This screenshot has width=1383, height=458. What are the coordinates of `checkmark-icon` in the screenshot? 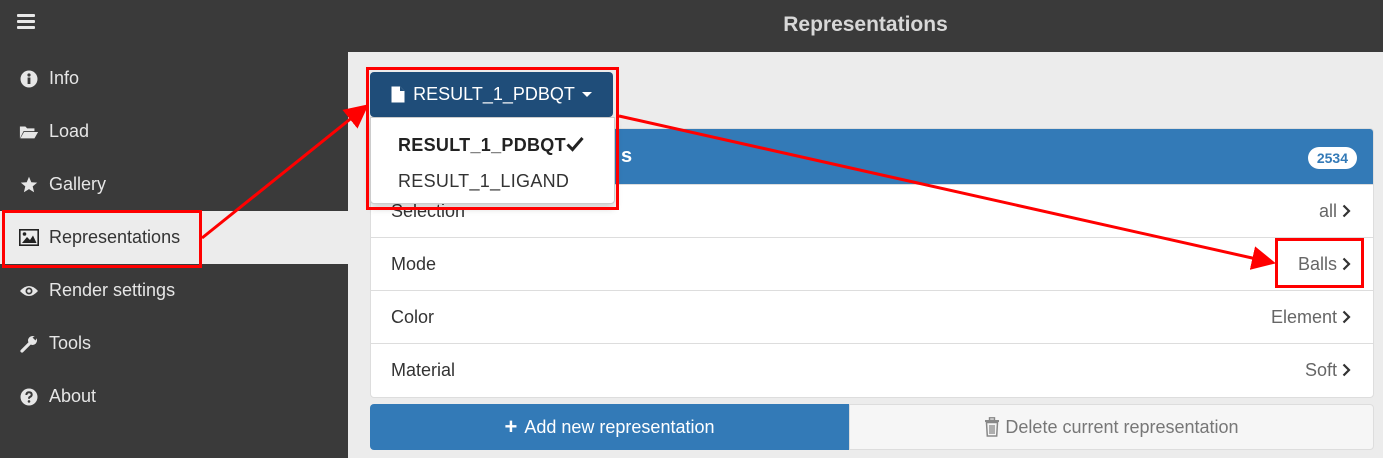 It's located at (575, 144).